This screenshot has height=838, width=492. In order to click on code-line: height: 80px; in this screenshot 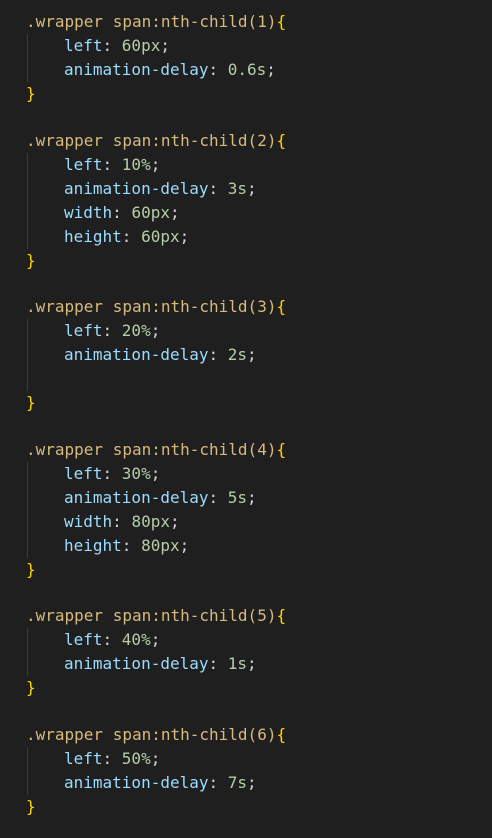, I will do `click(278, 546)`.